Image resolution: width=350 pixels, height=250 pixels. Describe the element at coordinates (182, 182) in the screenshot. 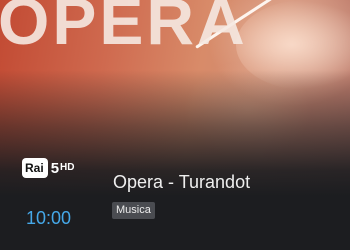

I see `program-title: Opera - Turandot` at that location.